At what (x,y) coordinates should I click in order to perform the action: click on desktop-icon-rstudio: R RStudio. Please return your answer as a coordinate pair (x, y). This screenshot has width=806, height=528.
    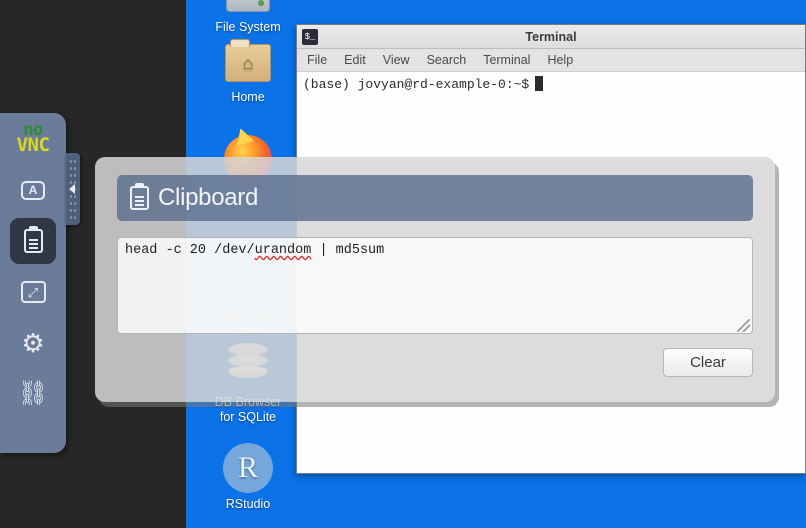
    Looking at the image, I should click on (248, 477).